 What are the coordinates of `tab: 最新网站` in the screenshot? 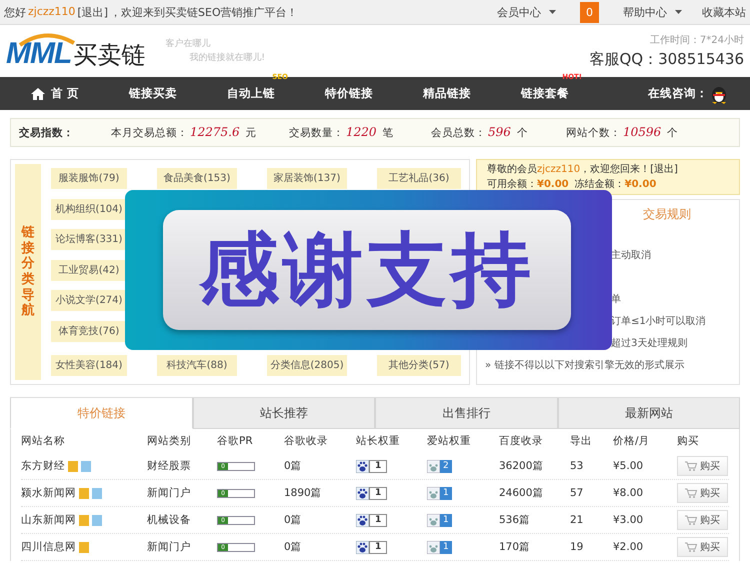 It's located at (649, 413).